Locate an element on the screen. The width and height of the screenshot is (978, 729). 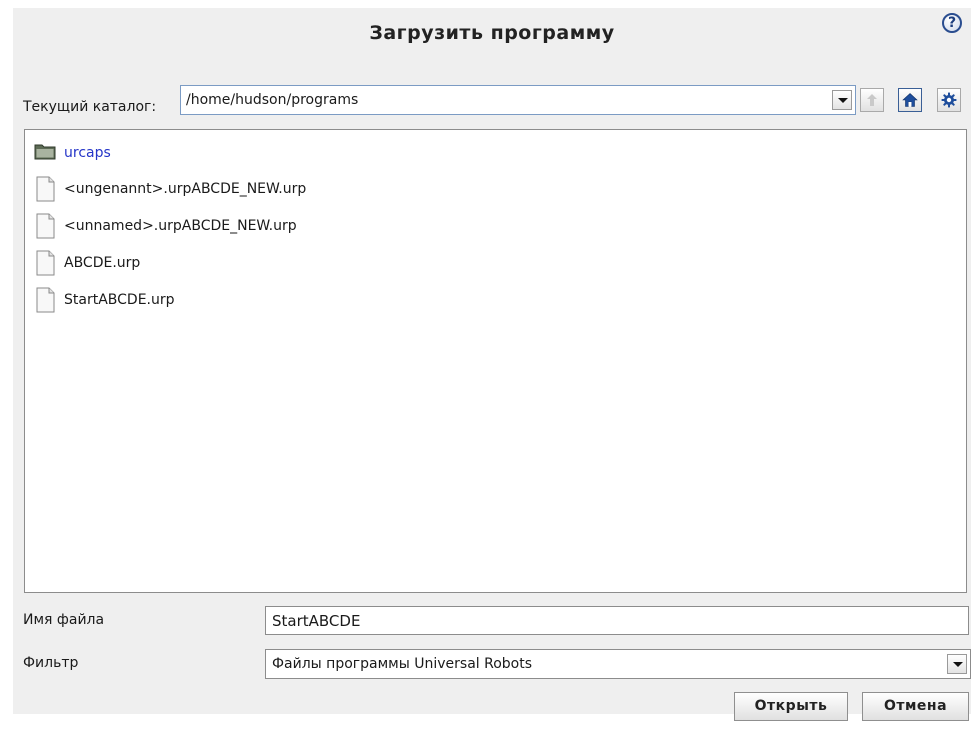
filename-input is located at coordinates (617, 620).